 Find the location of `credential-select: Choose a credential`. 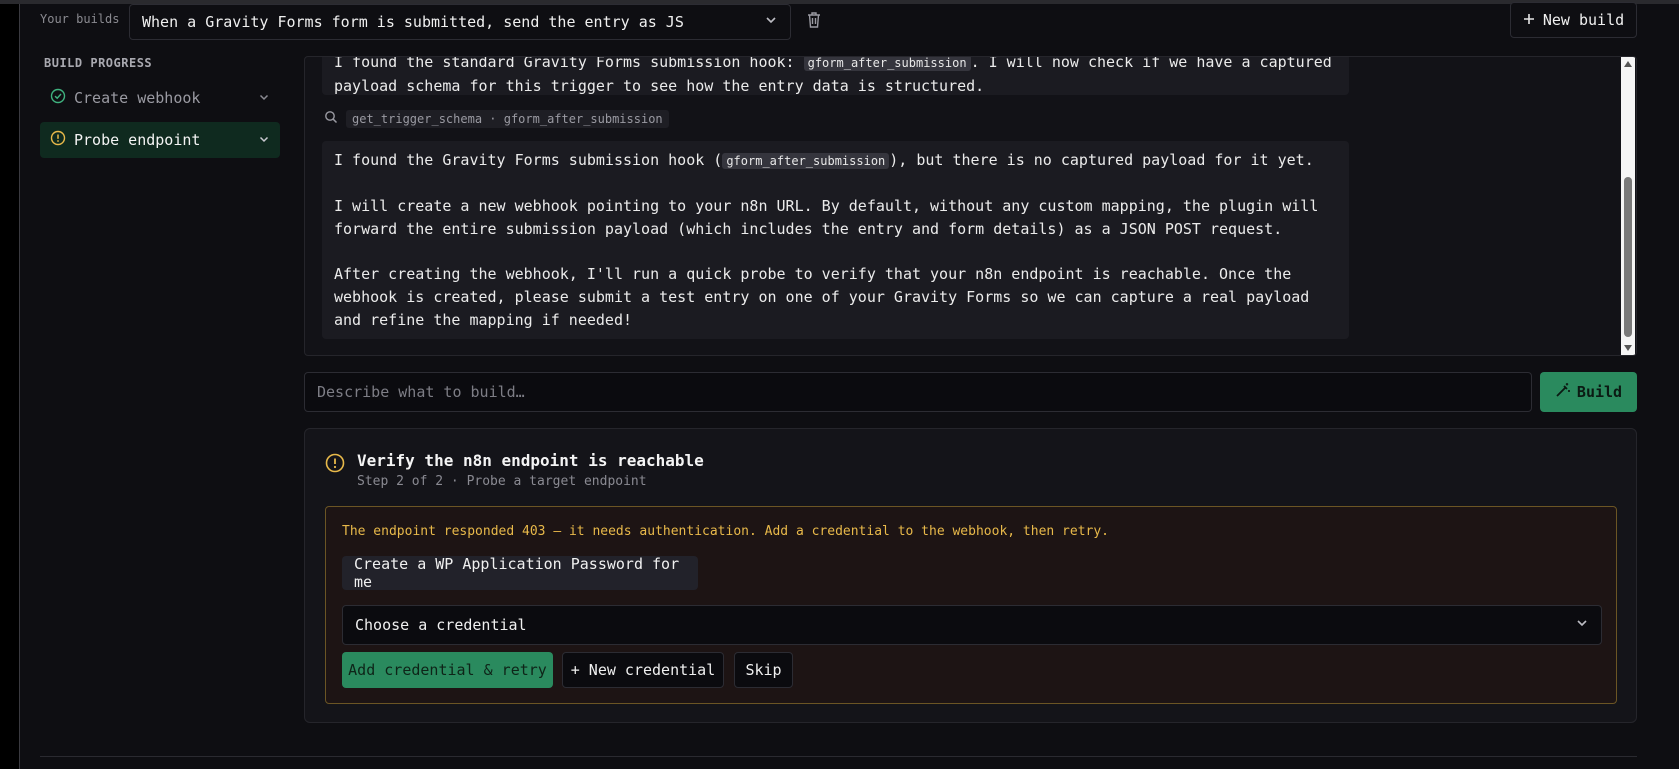

credential-select: Choose a credential is located at coordinates (972, 625).